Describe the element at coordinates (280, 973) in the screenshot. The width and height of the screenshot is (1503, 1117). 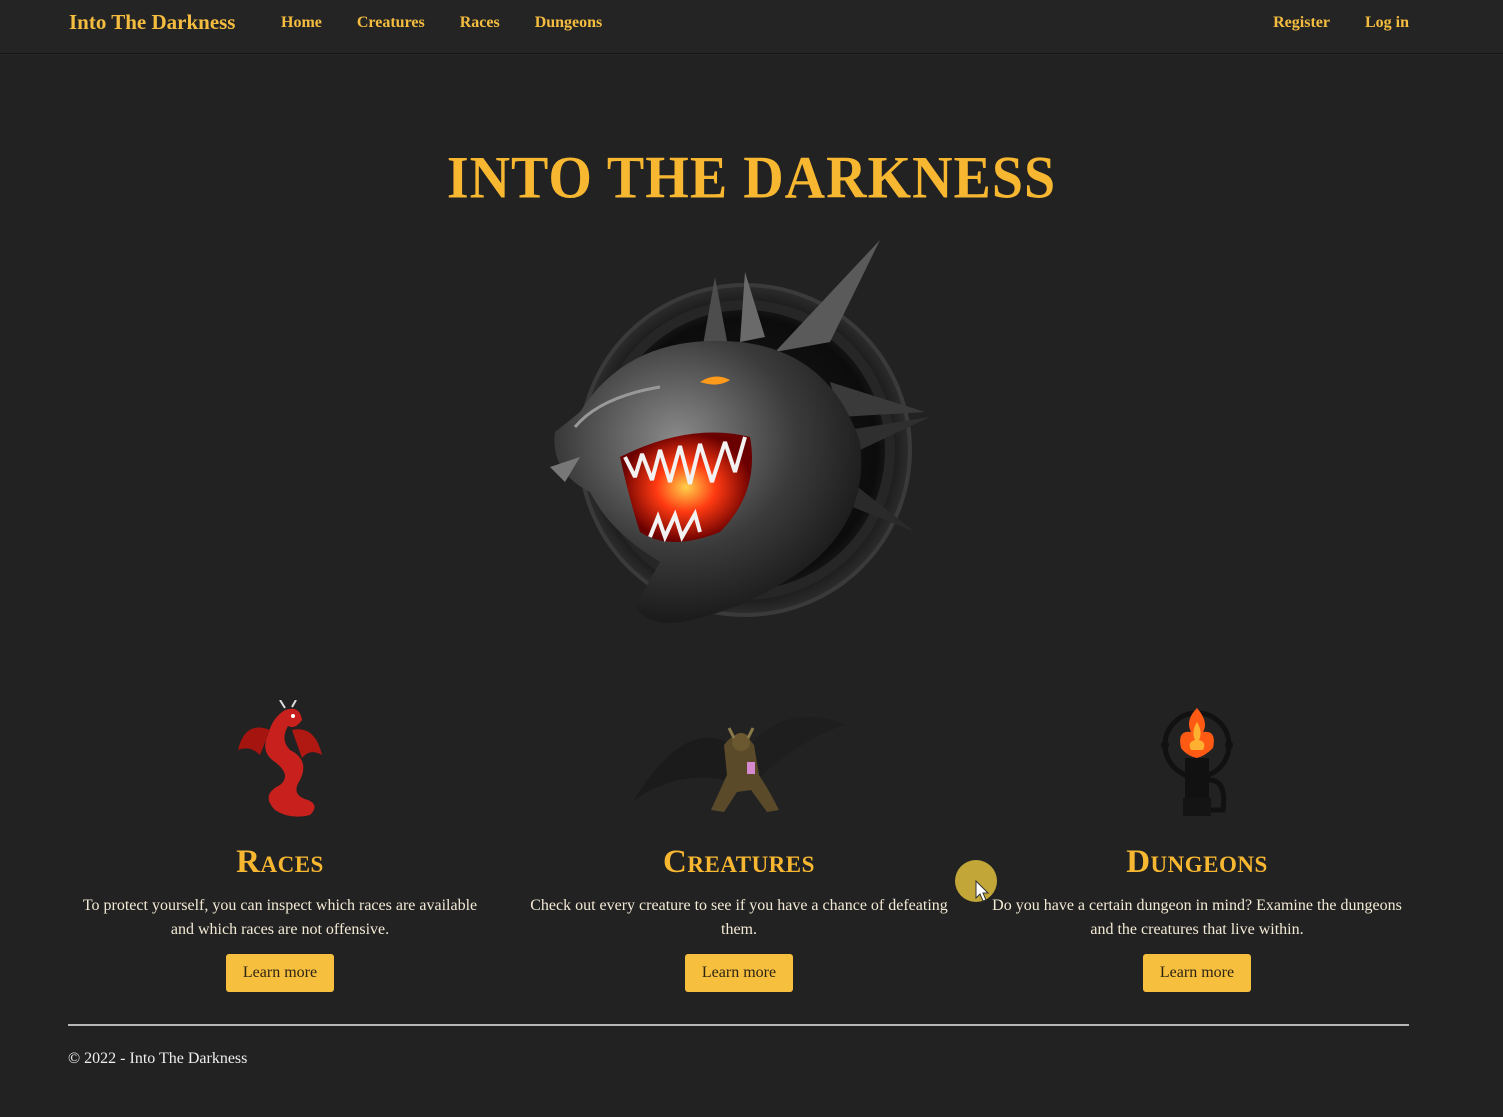
I see `races-learn-more-button: Learn more` at that location.